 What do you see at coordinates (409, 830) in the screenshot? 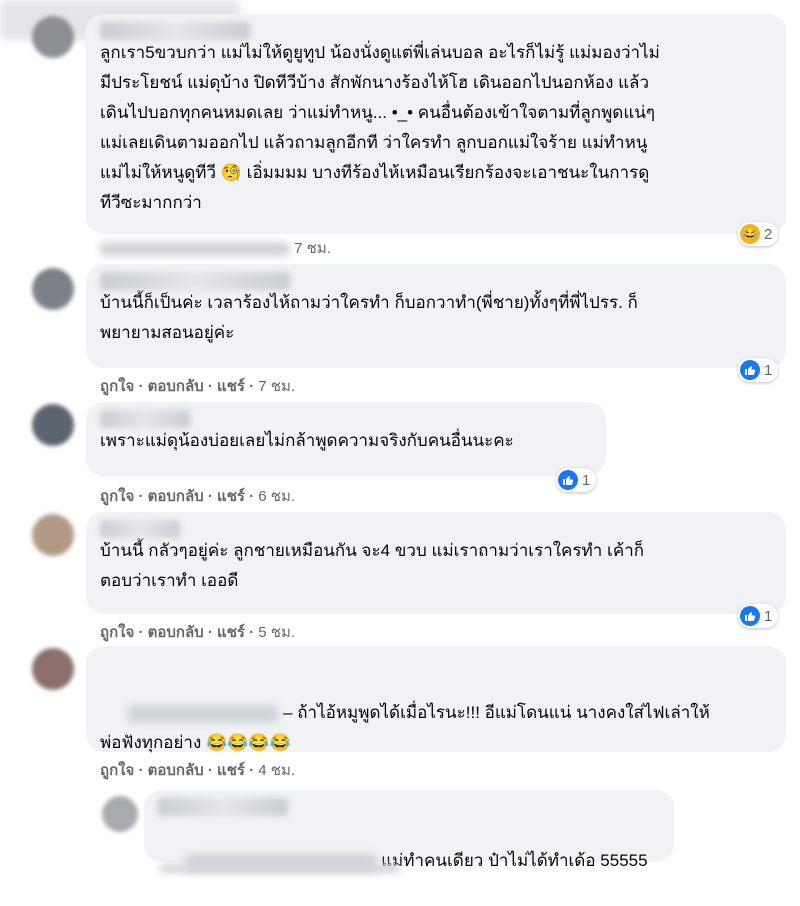
I see `comment-bubble: แม่ทำคนเดียว ป๋าไม่ได้ทำเด้อ 55555` at bounding box center [409, 830].